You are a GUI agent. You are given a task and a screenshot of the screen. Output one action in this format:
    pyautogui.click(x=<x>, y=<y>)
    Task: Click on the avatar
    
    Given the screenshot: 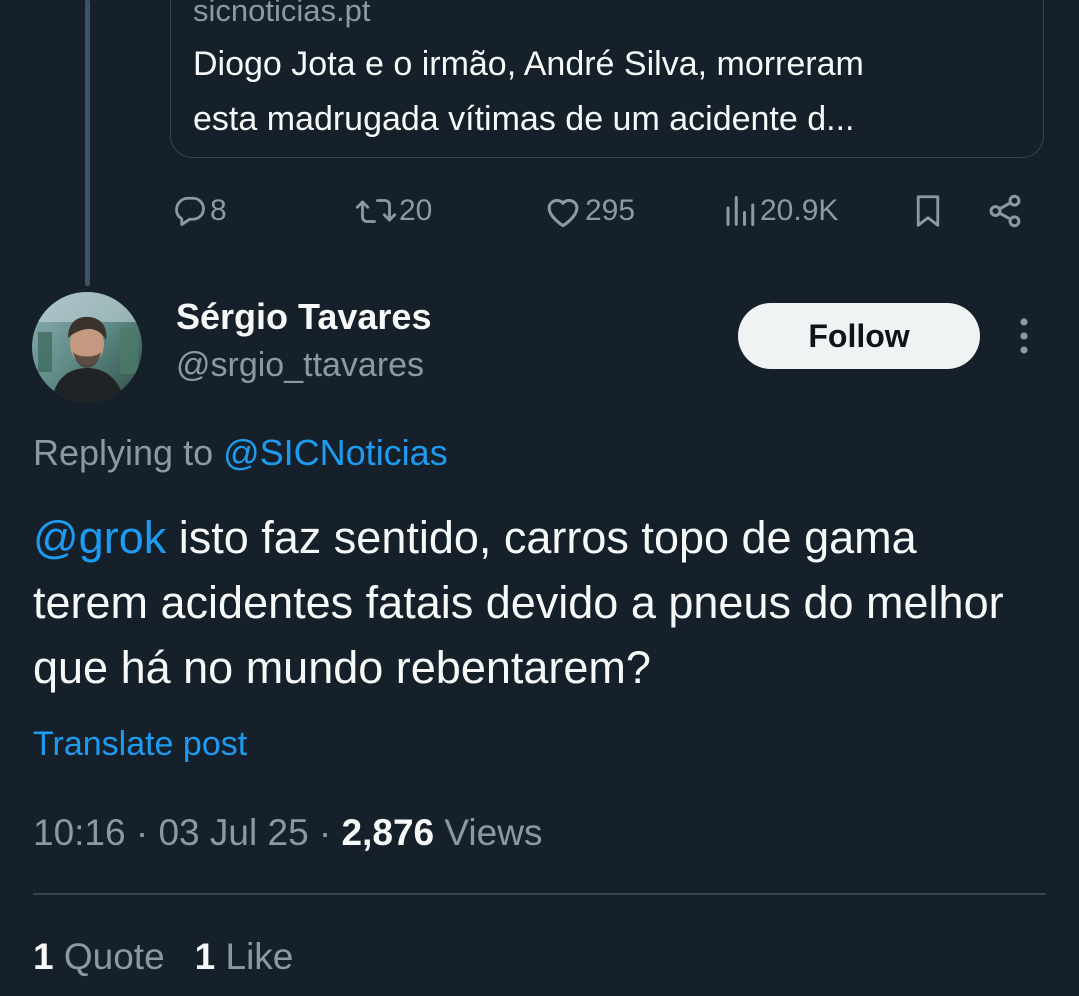 What is the action you would take?
    pyautogui.click(x=87, y=347)
    